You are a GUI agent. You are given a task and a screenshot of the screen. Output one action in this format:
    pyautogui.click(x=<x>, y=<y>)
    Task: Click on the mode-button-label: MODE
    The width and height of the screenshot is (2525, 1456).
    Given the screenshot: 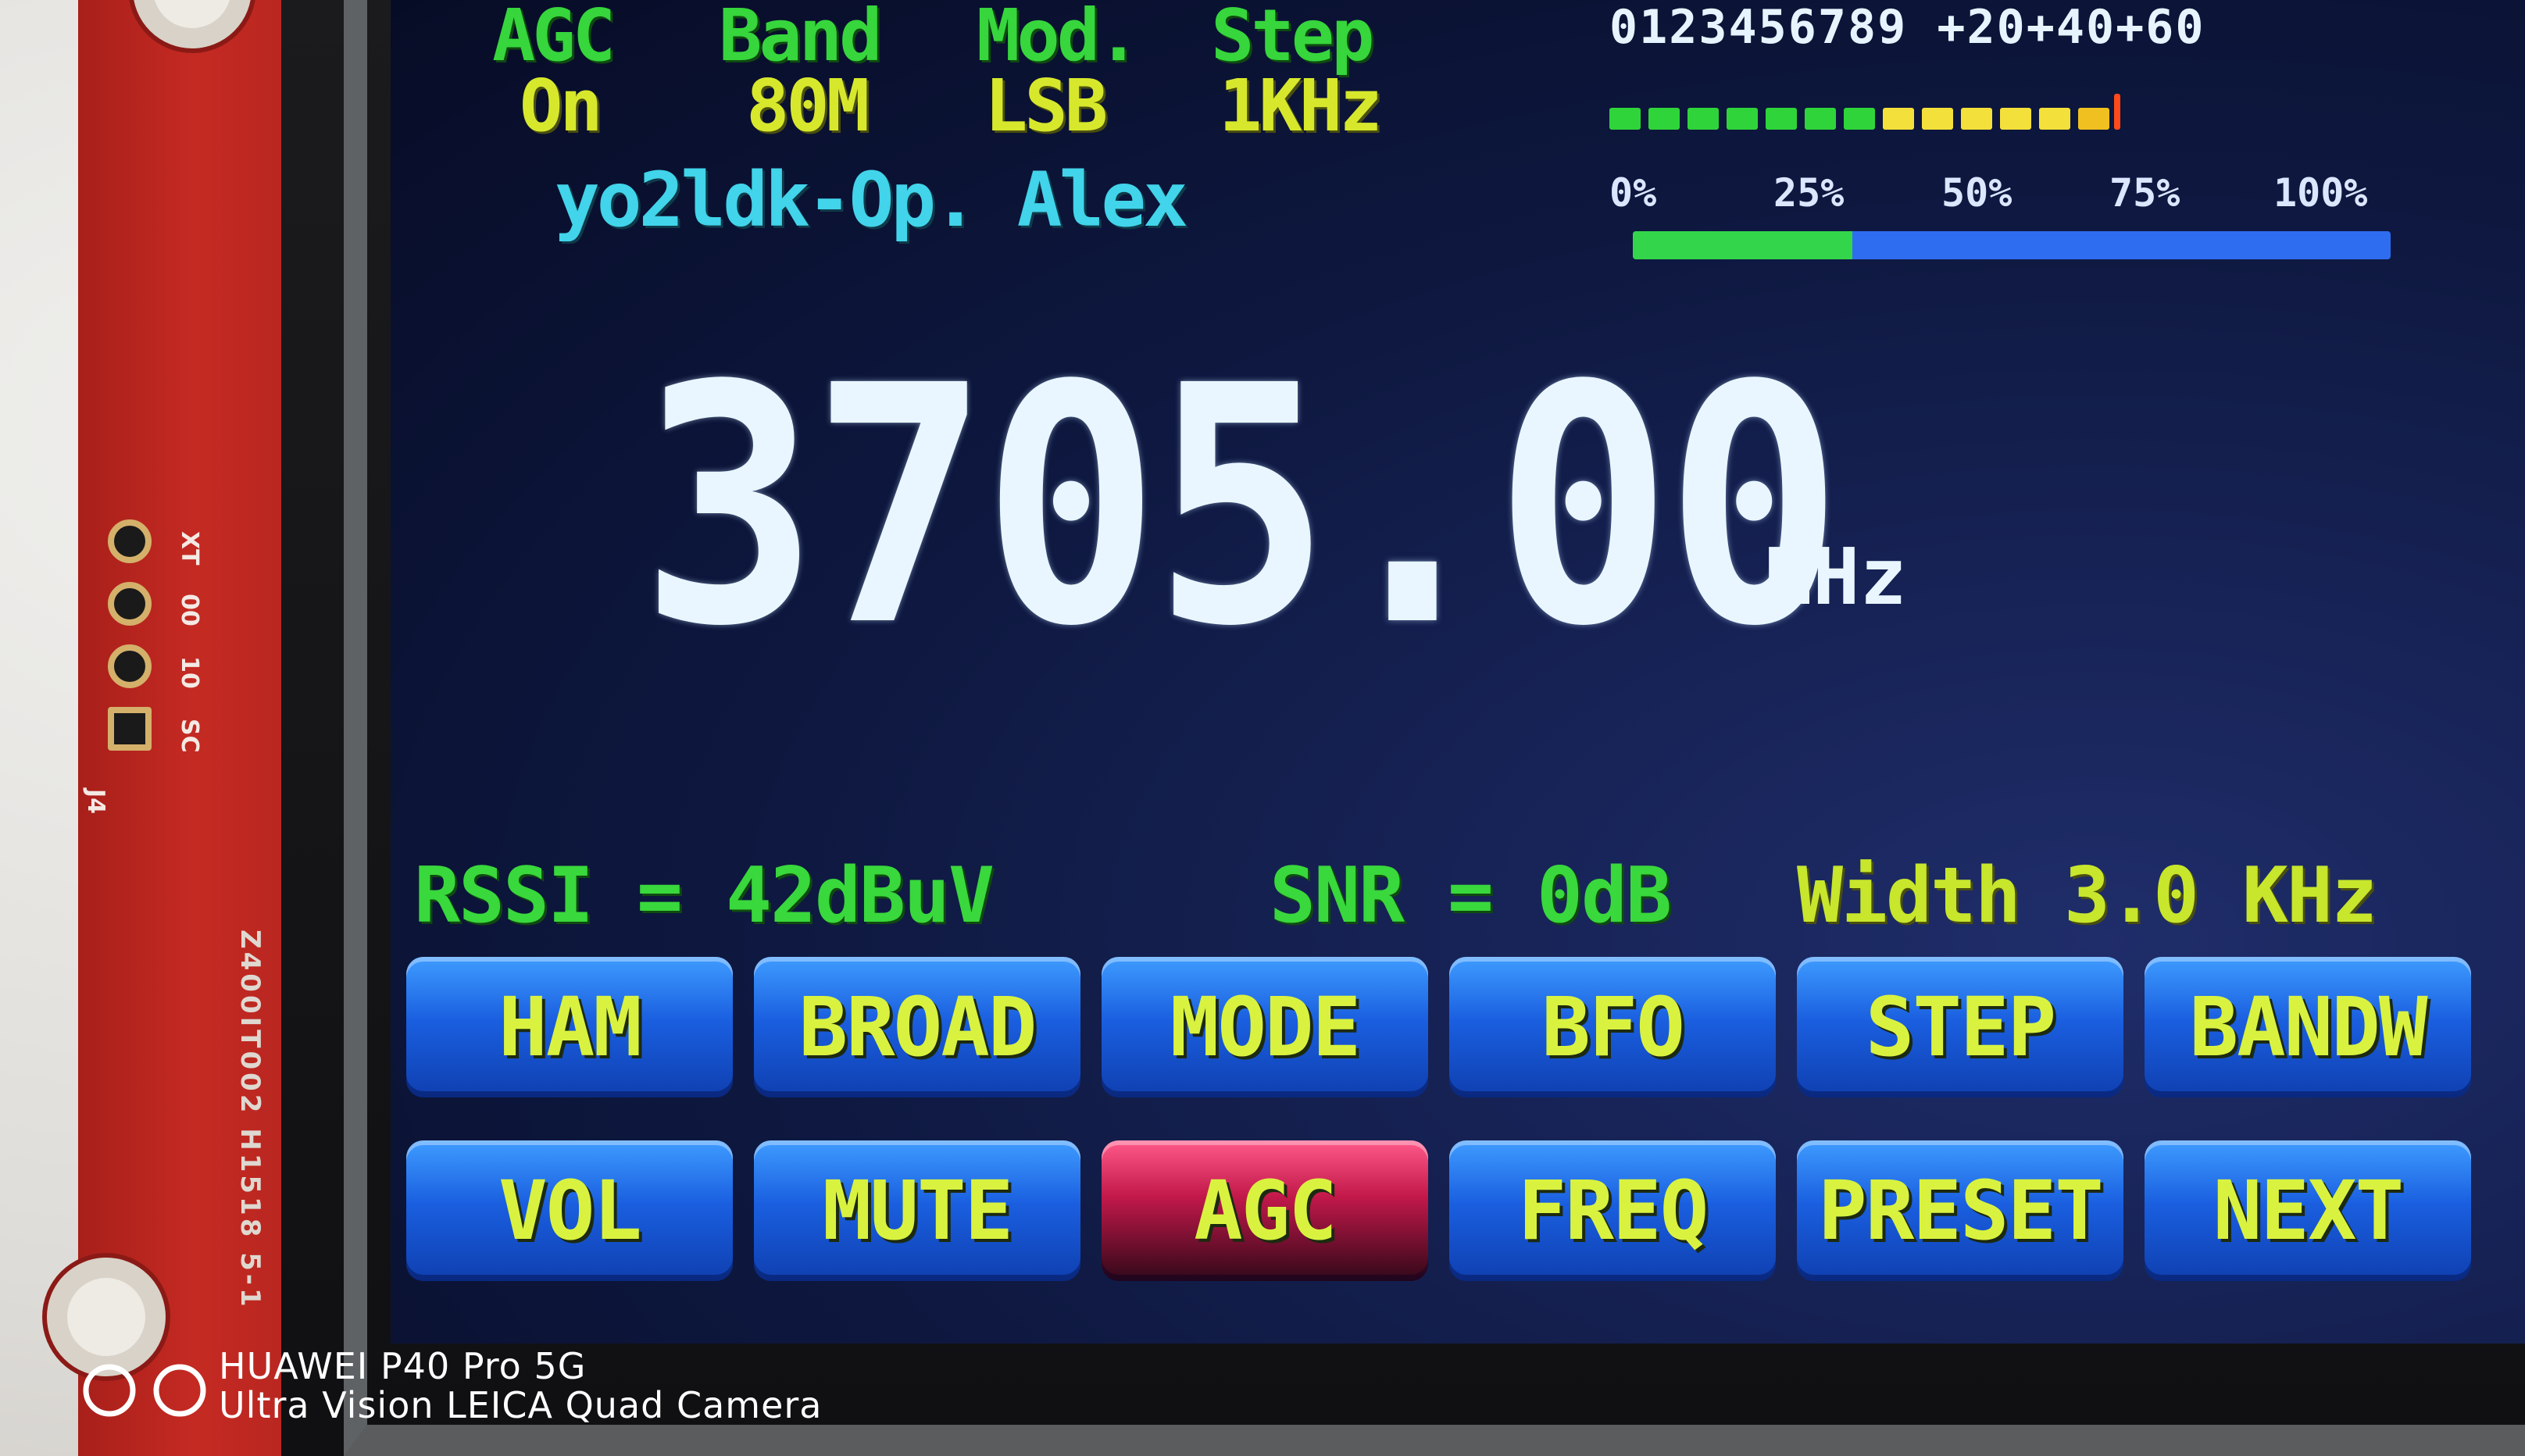 What is the action you would take?
    pyautogui.click(x=1265, y=1027)
    